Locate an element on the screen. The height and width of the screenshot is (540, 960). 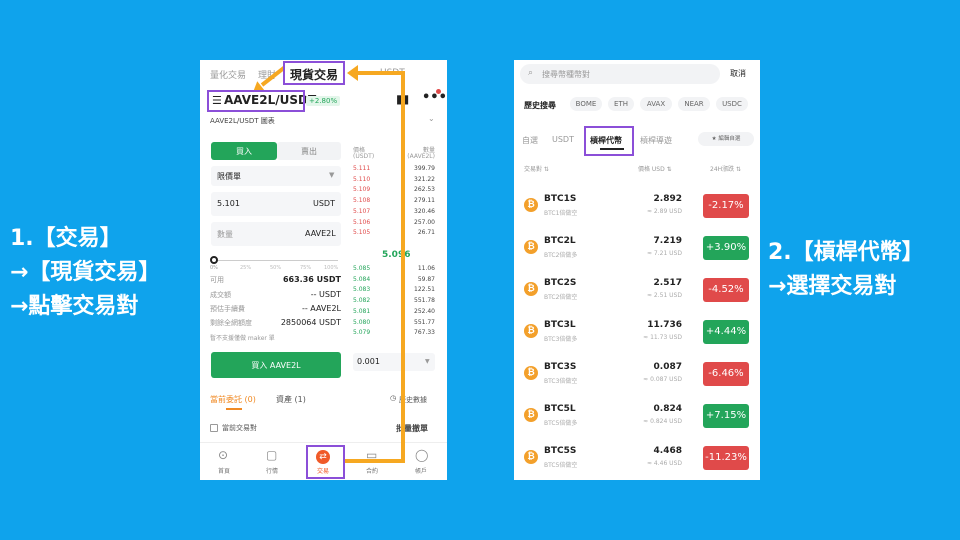
buy-tab-label: 買入 is located at coordinates (244, 151).